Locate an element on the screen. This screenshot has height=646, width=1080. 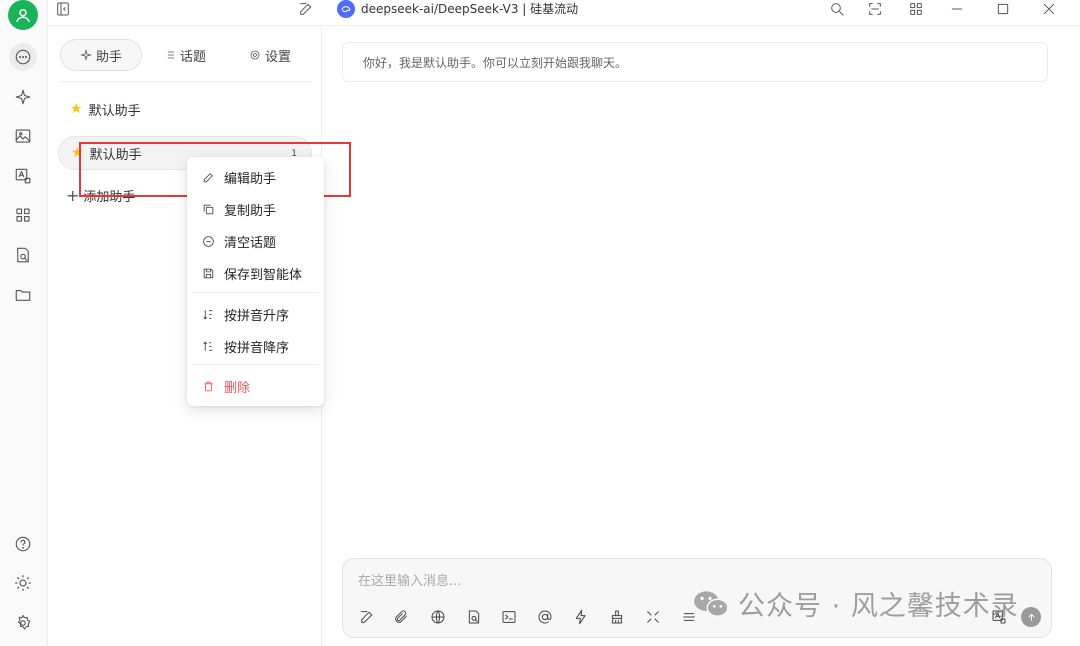
broom-icon is located at coordinates (617, 617).